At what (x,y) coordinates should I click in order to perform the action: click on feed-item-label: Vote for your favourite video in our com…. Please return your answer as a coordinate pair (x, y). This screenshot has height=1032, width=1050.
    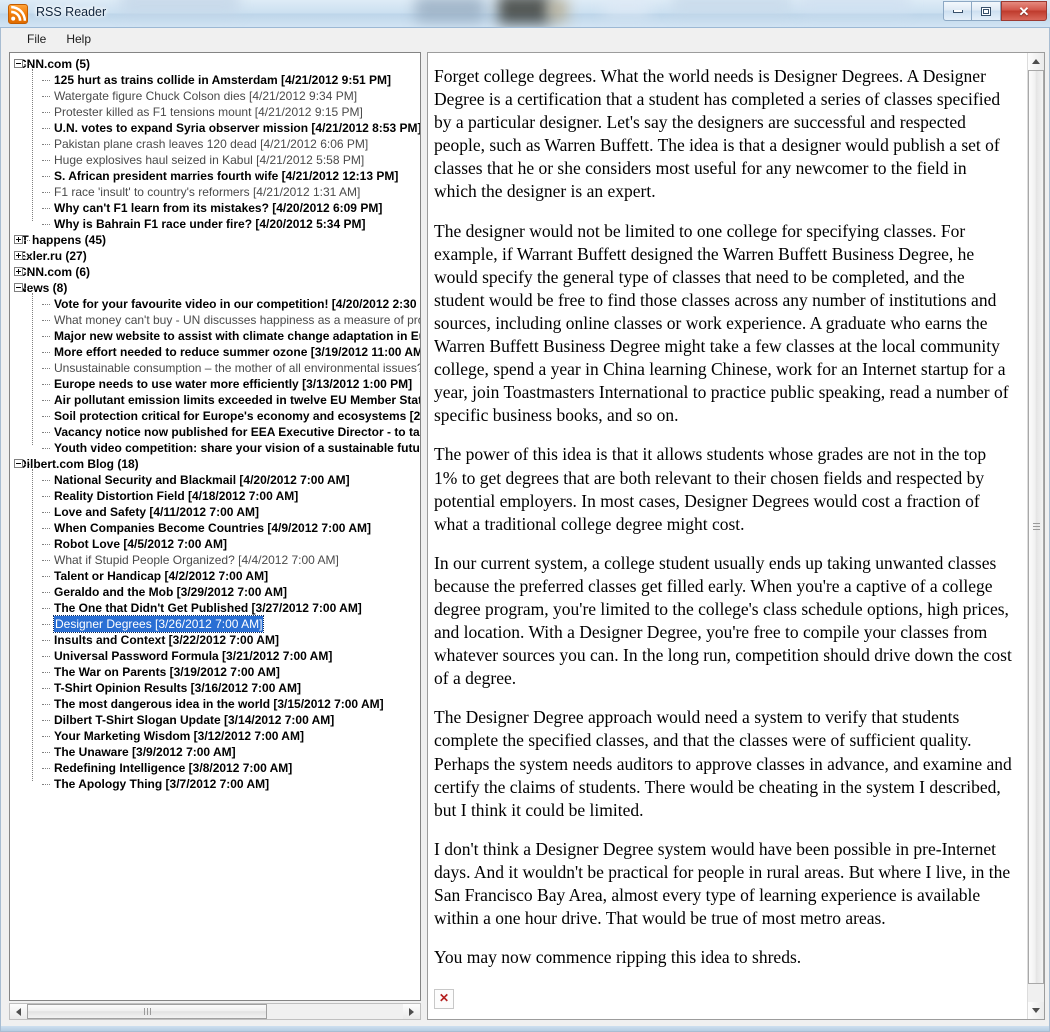
    Looking at the image, I should click on (237, 304).